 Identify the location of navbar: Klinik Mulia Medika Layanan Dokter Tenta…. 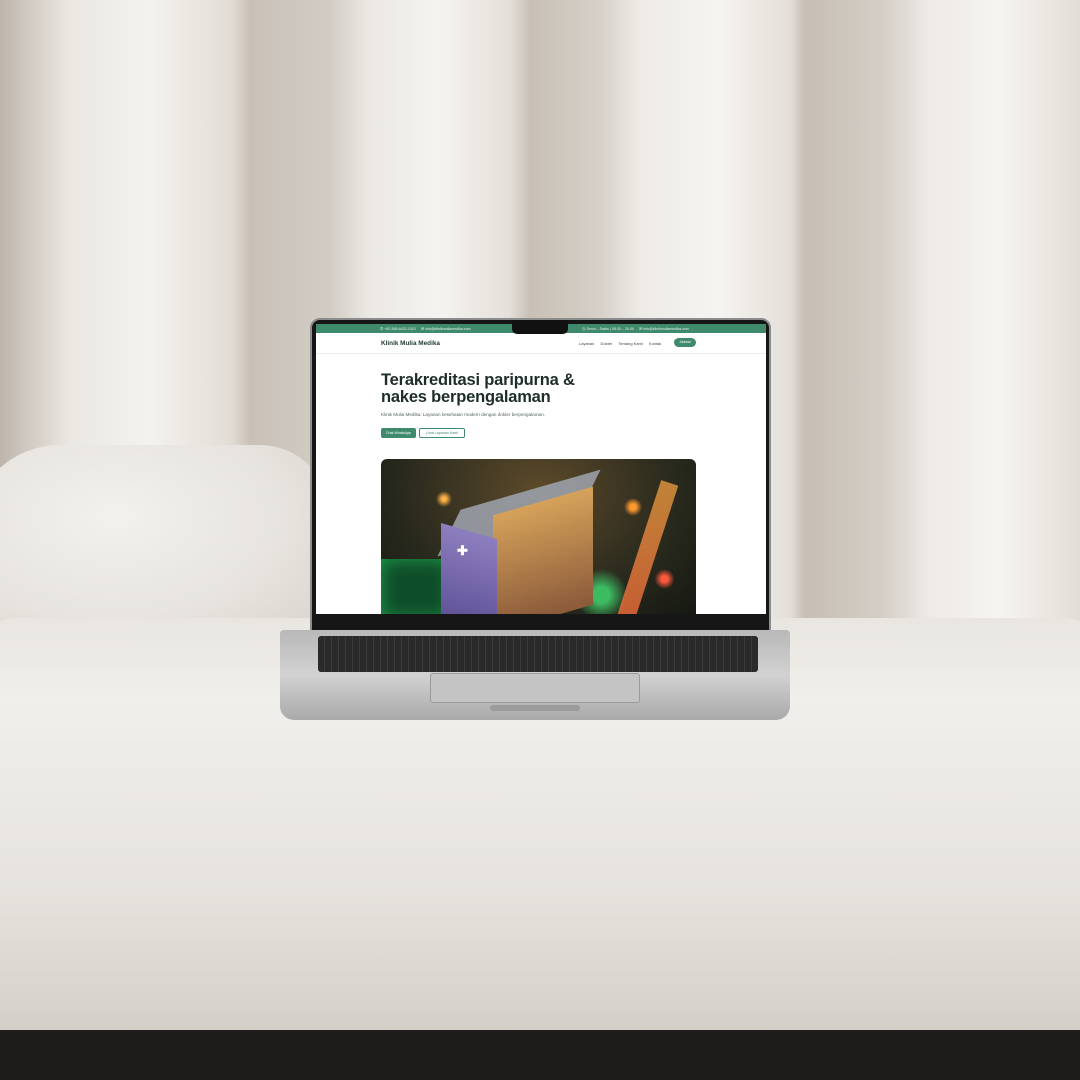
(541, 343).